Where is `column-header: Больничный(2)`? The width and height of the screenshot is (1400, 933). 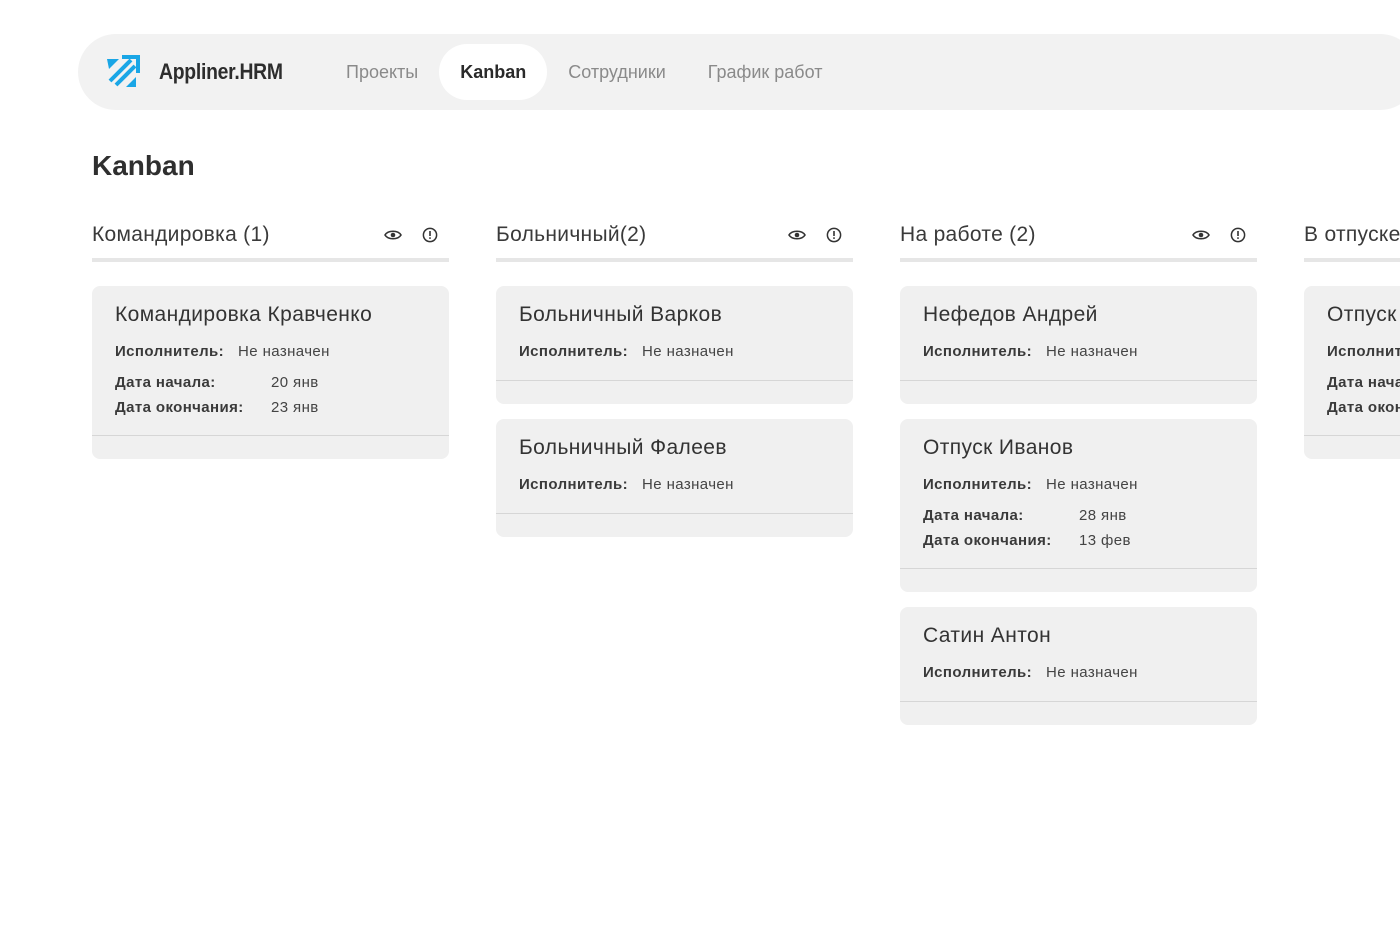
column-header: Больничный(2) is located at coordinates (674, 237).